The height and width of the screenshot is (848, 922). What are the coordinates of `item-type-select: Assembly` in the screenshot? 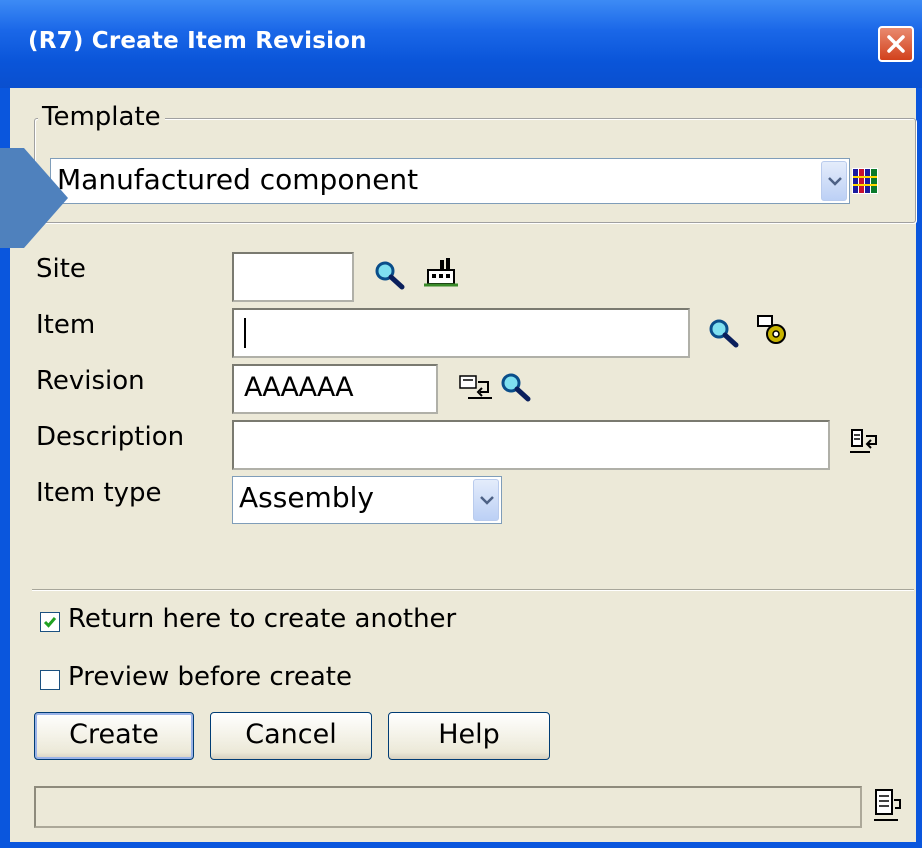 It's located at (367, 500).